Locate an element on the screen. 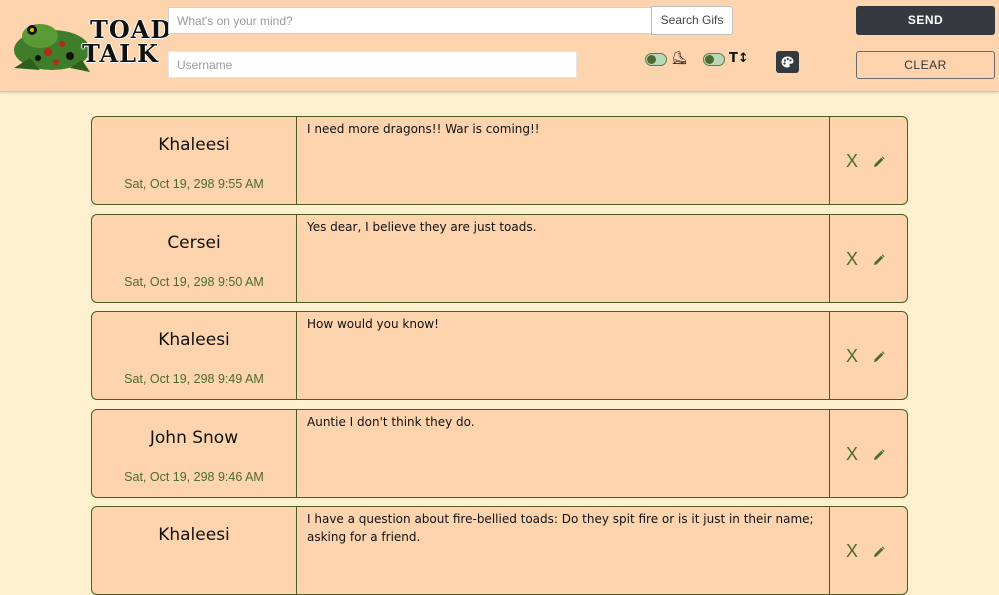 The width and height of the screenshot is (999, 595). send-button: SEND is located at coordinates (925, 20).